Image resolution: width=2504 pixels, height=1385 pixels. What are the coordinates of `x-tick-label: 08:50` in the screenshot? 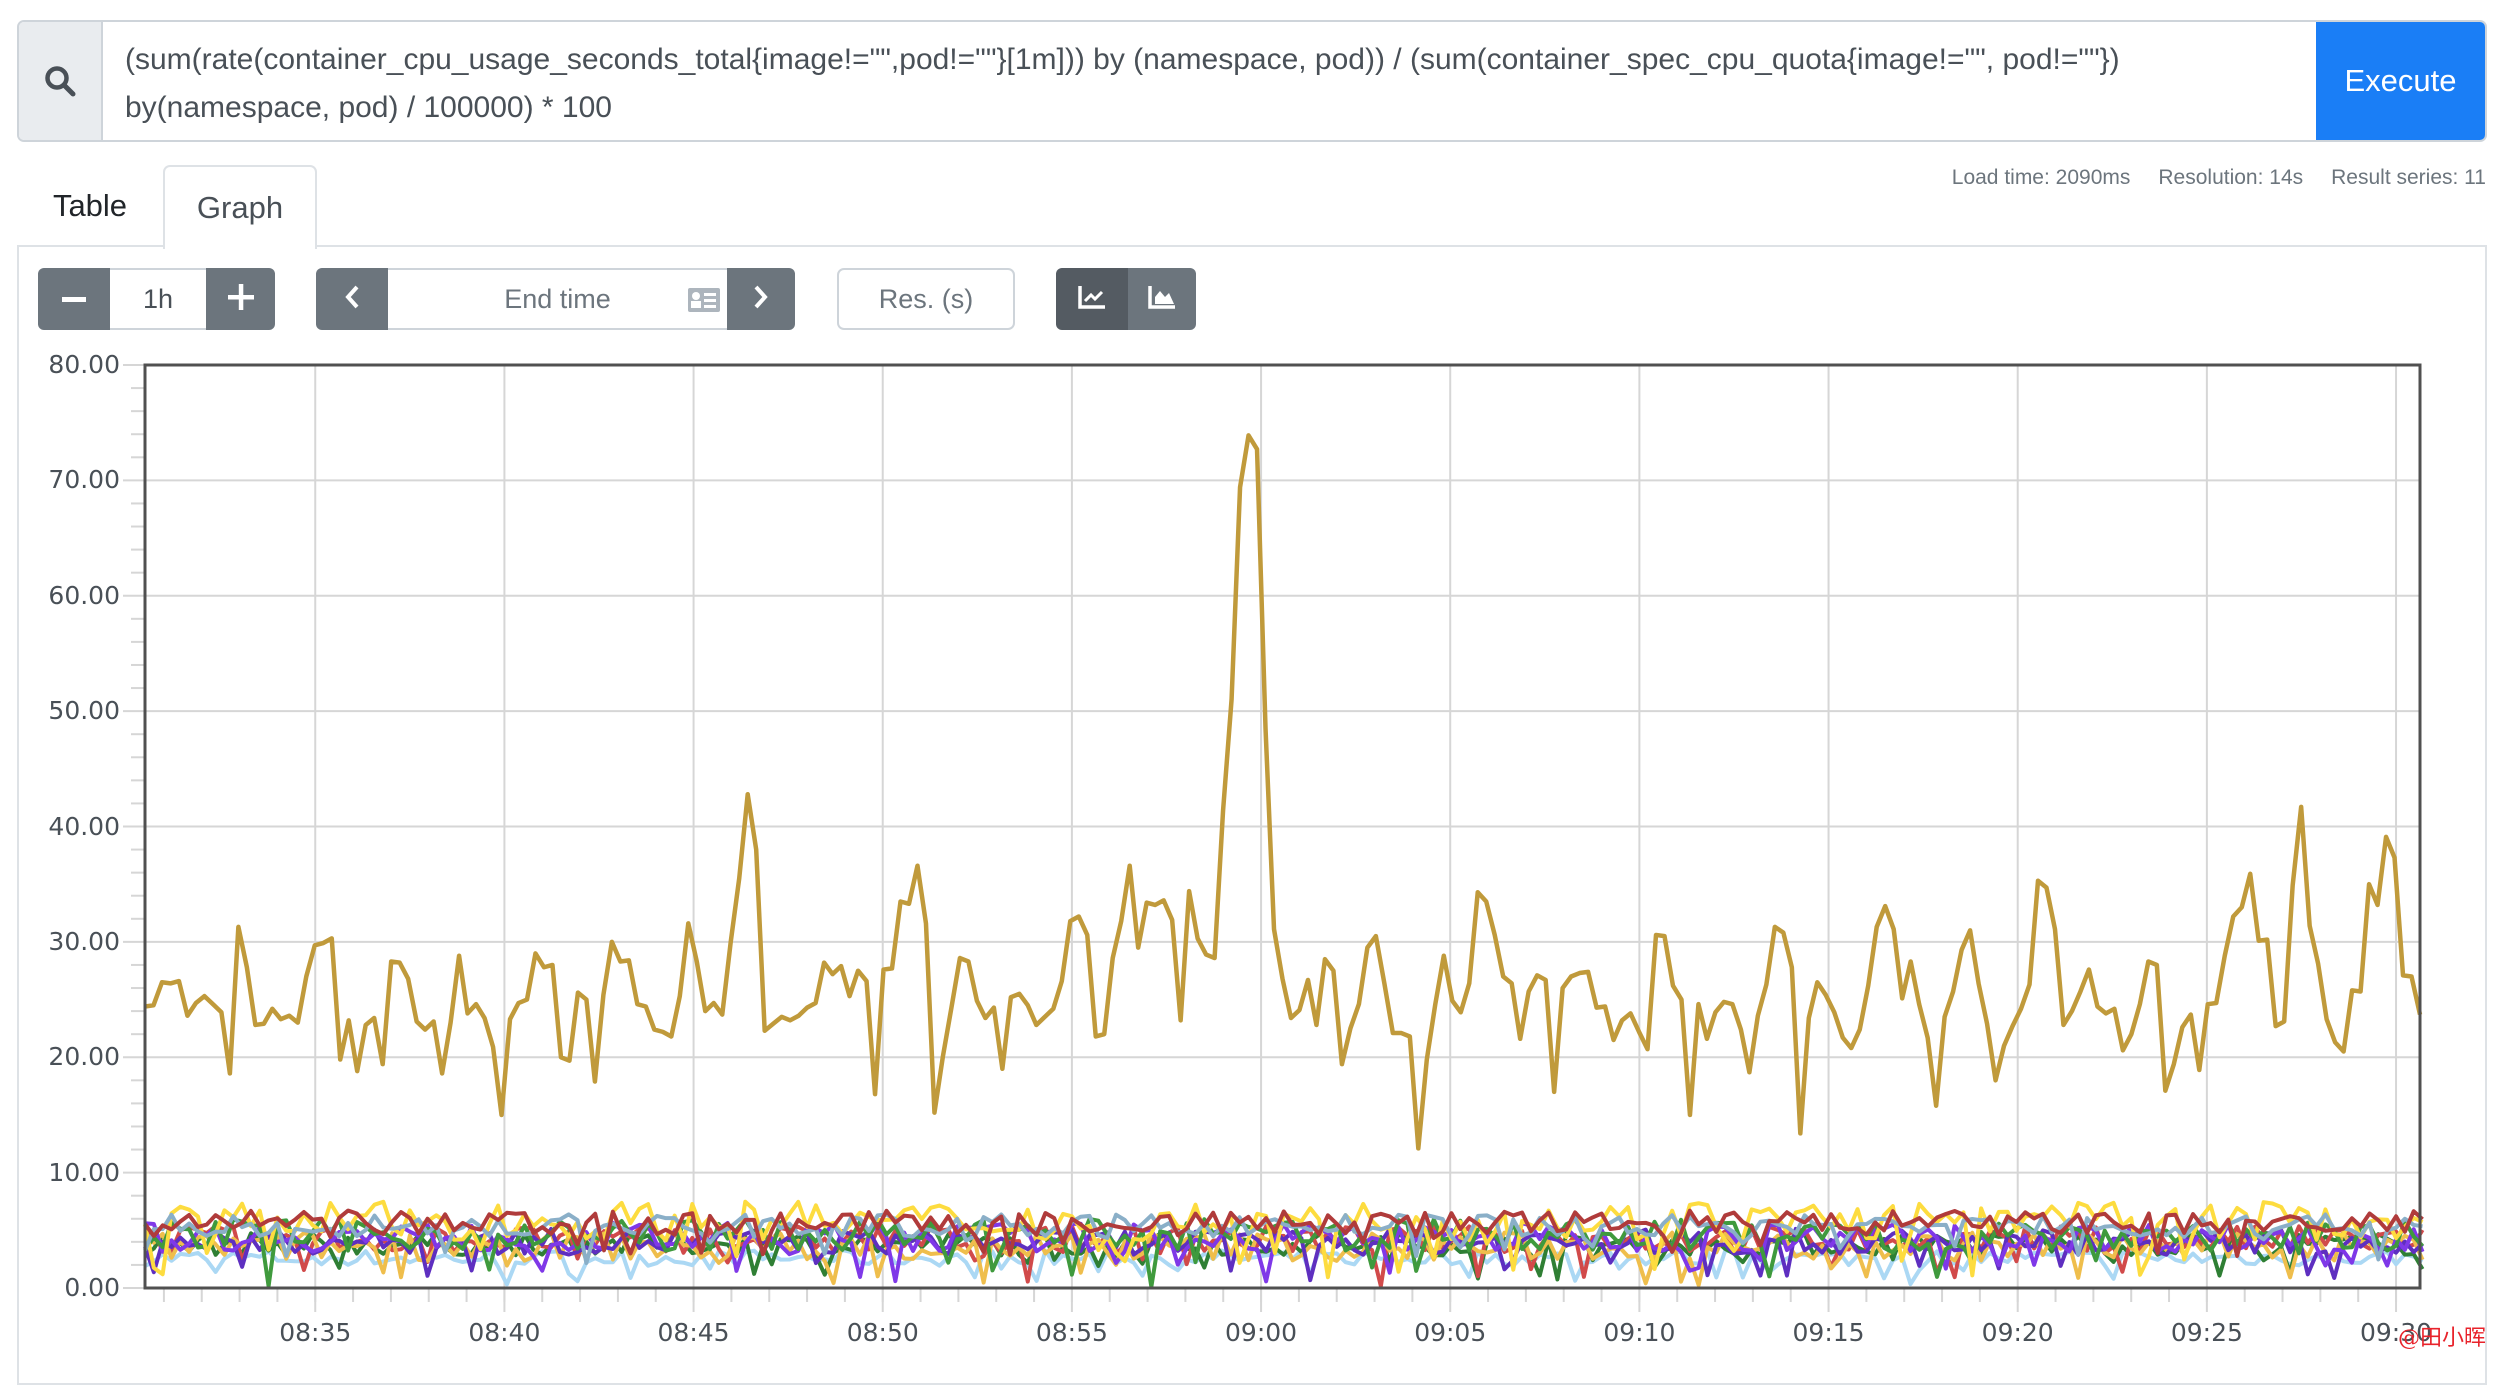 It's located at (882, 1332).